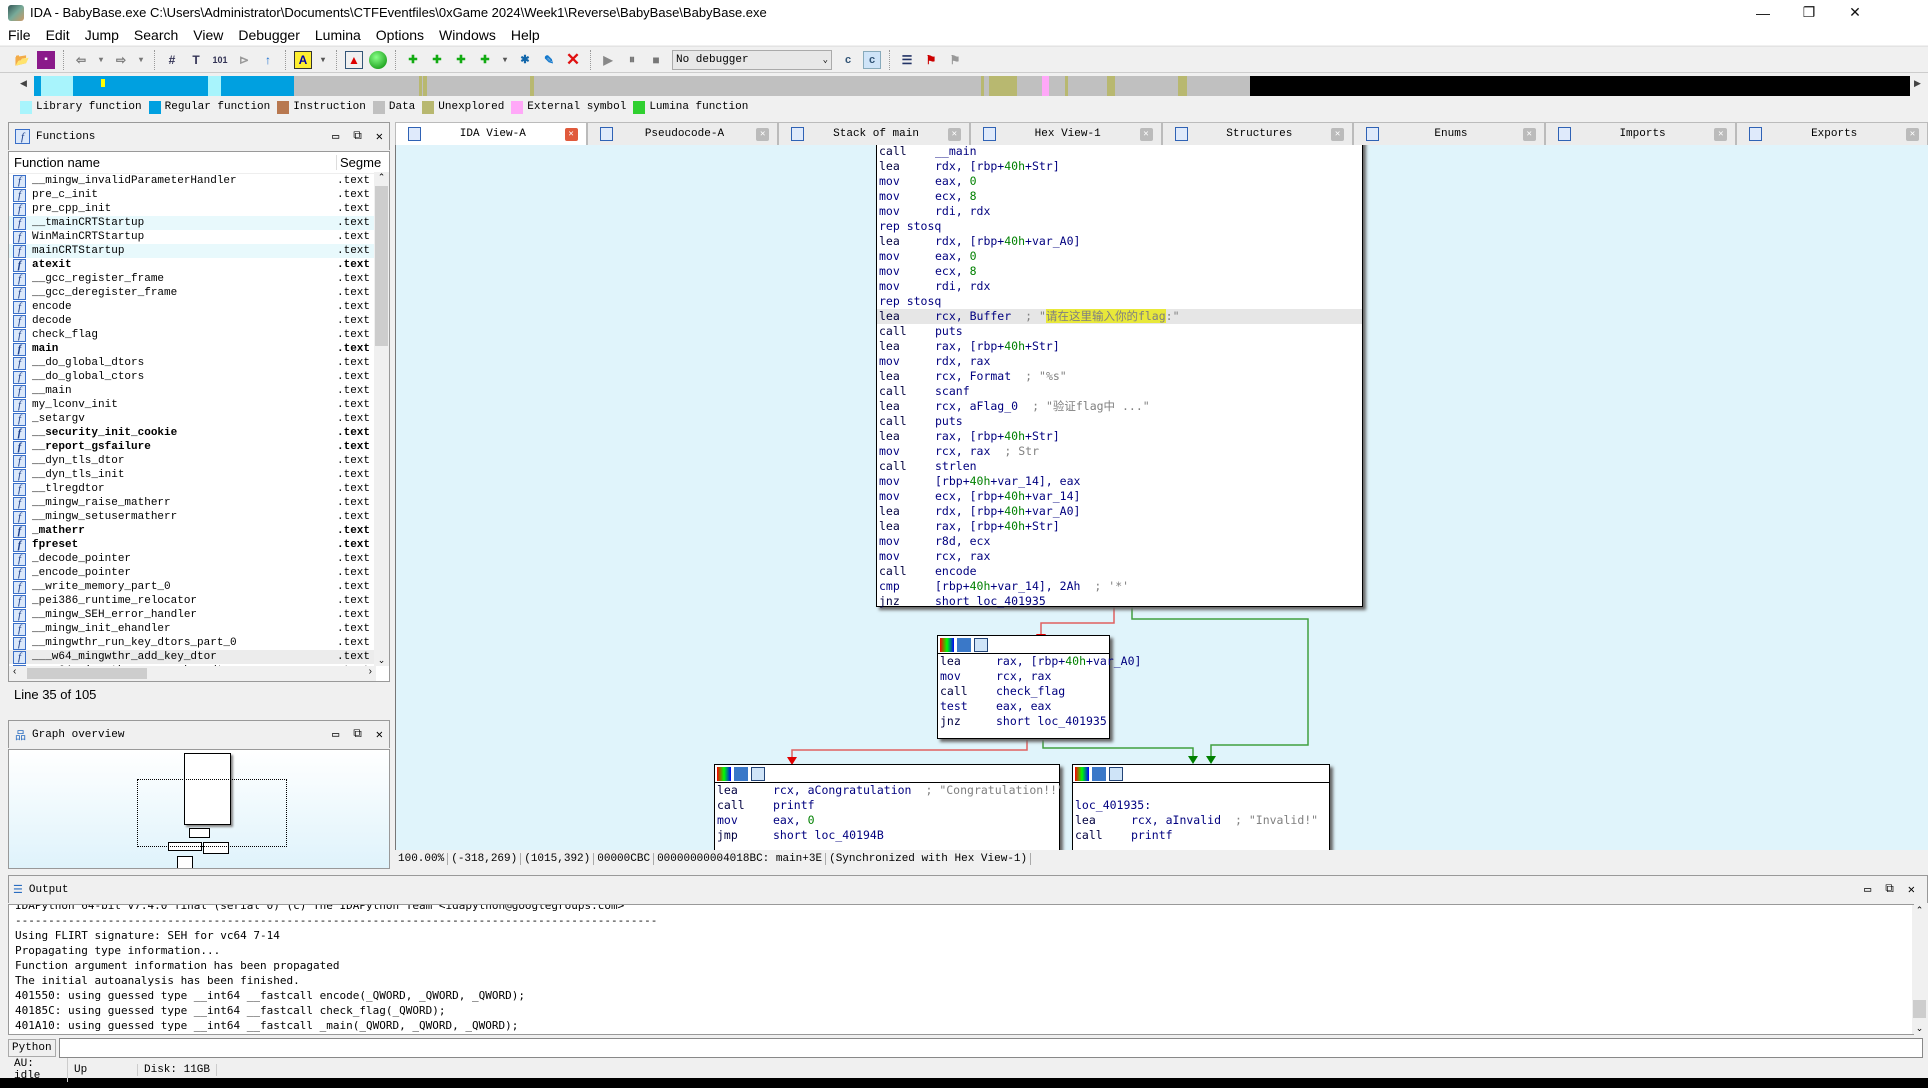 Image resolution: width=1928 pixels, height=1088 pixels. What do you see at coordinates (752, 59) in the screenshot?
I see `debugger-select: No debugger ⌄` at bounding box center [752, 59].